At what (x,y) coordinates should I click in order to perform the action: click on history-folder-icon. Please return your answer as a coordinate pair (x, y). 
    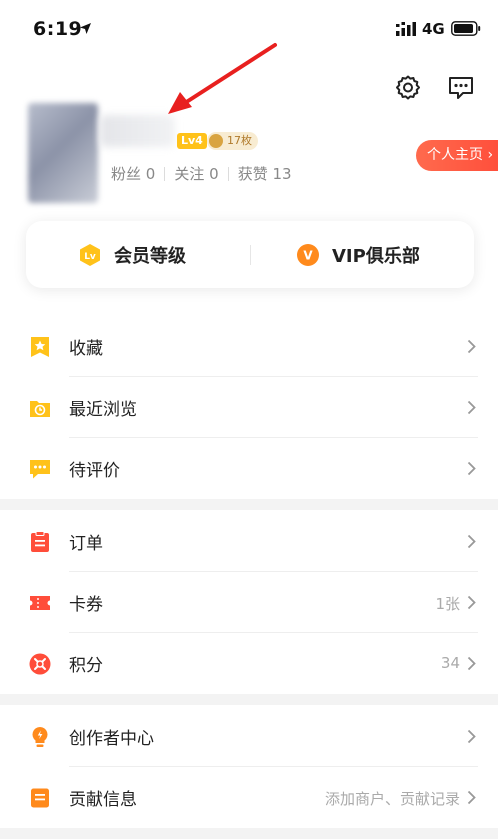
    Looking at the image, I should click on (40, 409).